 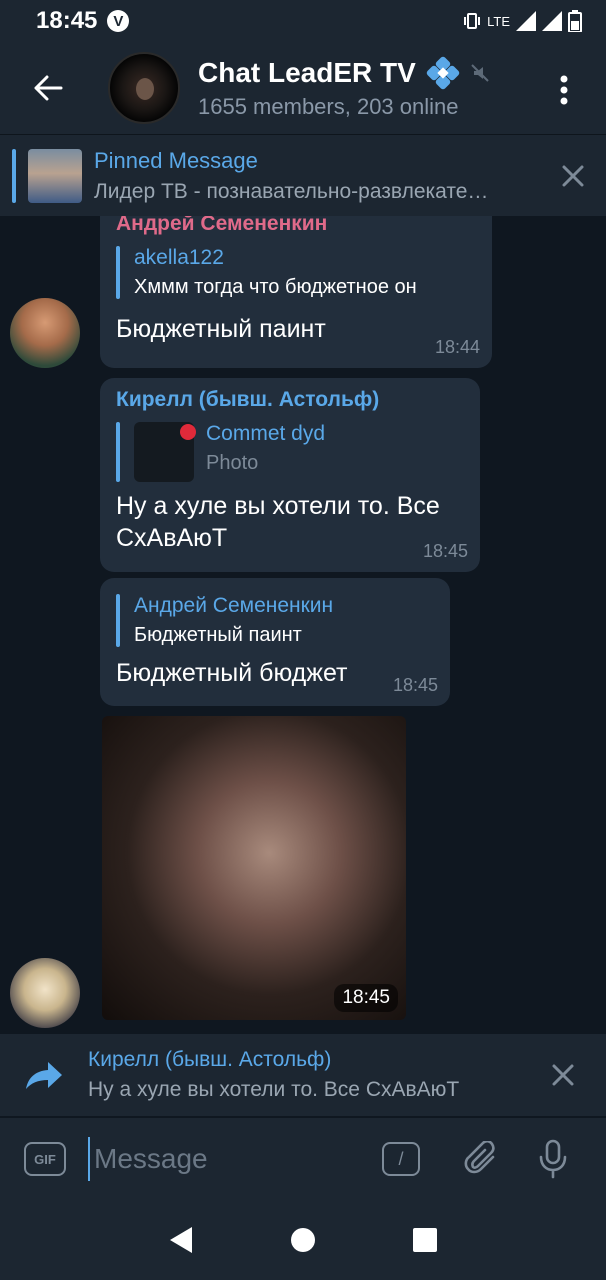 What do you see at coordinates (221, 329) in the screenshot?
I see `message-text: Бюджетный паинт` at bounding box center [221, 329].